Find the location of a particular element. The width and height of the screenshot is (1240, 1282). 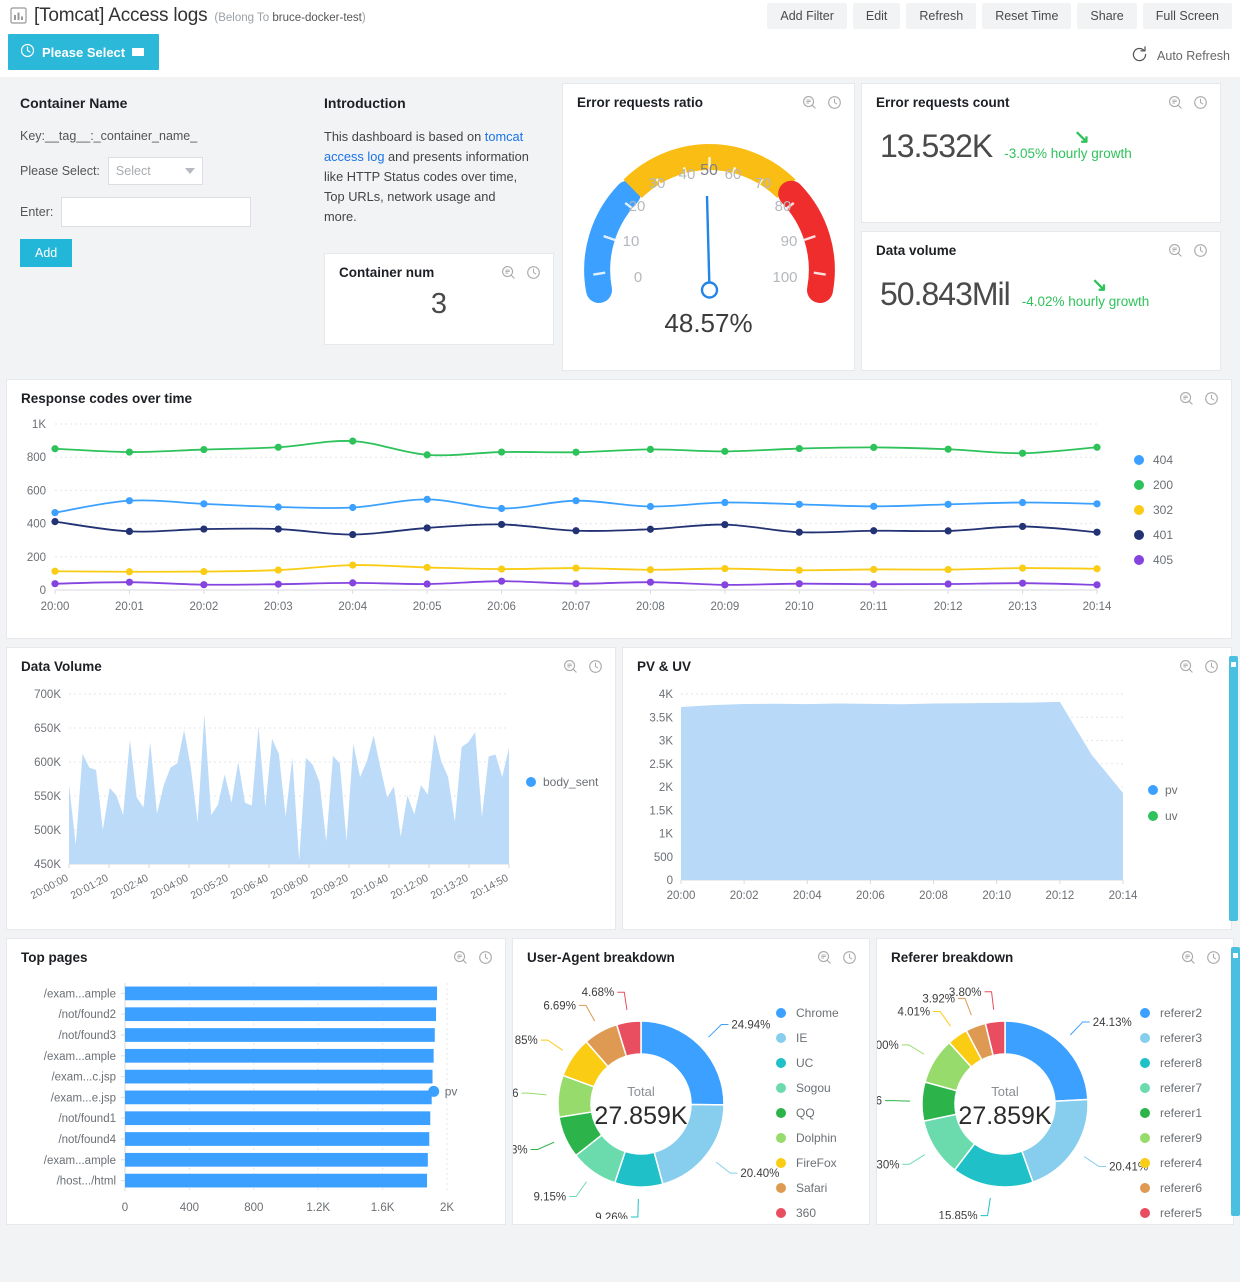

donut-label: 6 is located at coordinates (879, 1102).